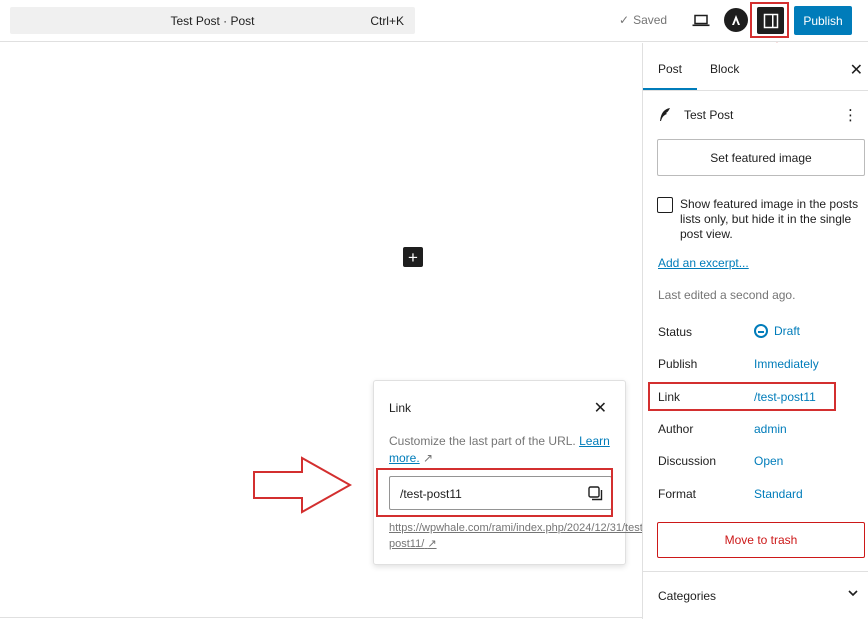 The image size is (868, 619). I want to click on link-label: Link, so click(669, 397).